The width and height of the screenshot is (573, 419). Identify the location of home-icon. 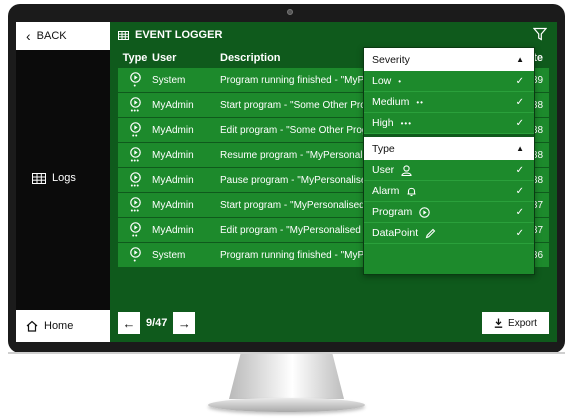
(32, 326).